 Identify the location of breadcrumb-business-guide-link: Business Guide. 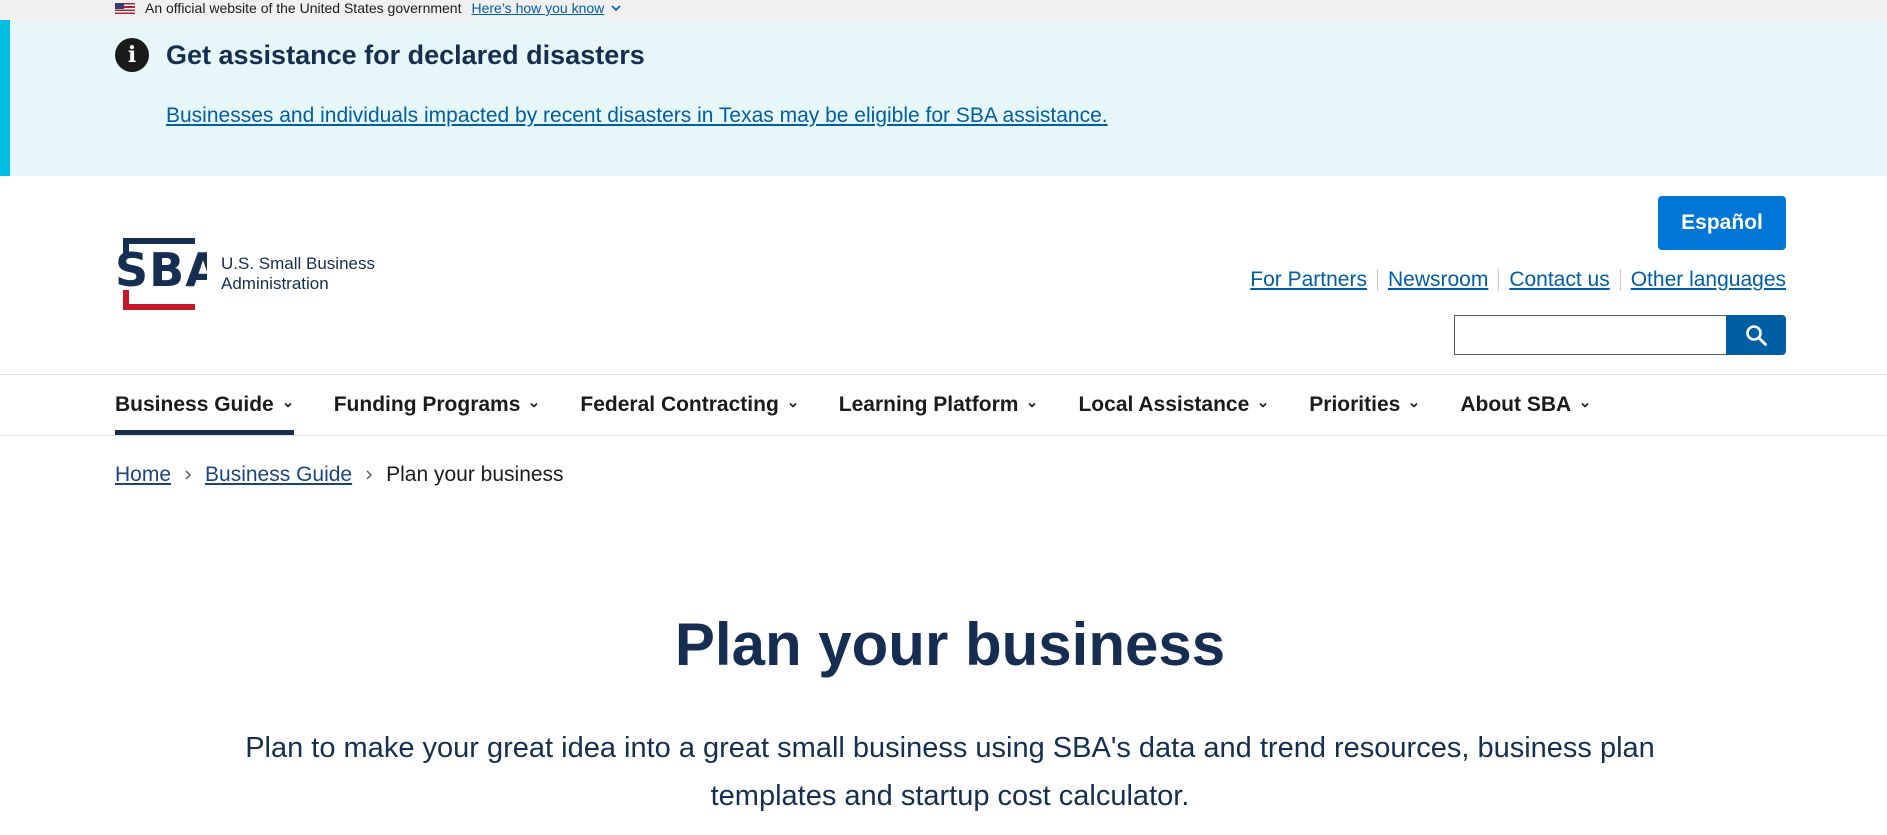
(278, 475).